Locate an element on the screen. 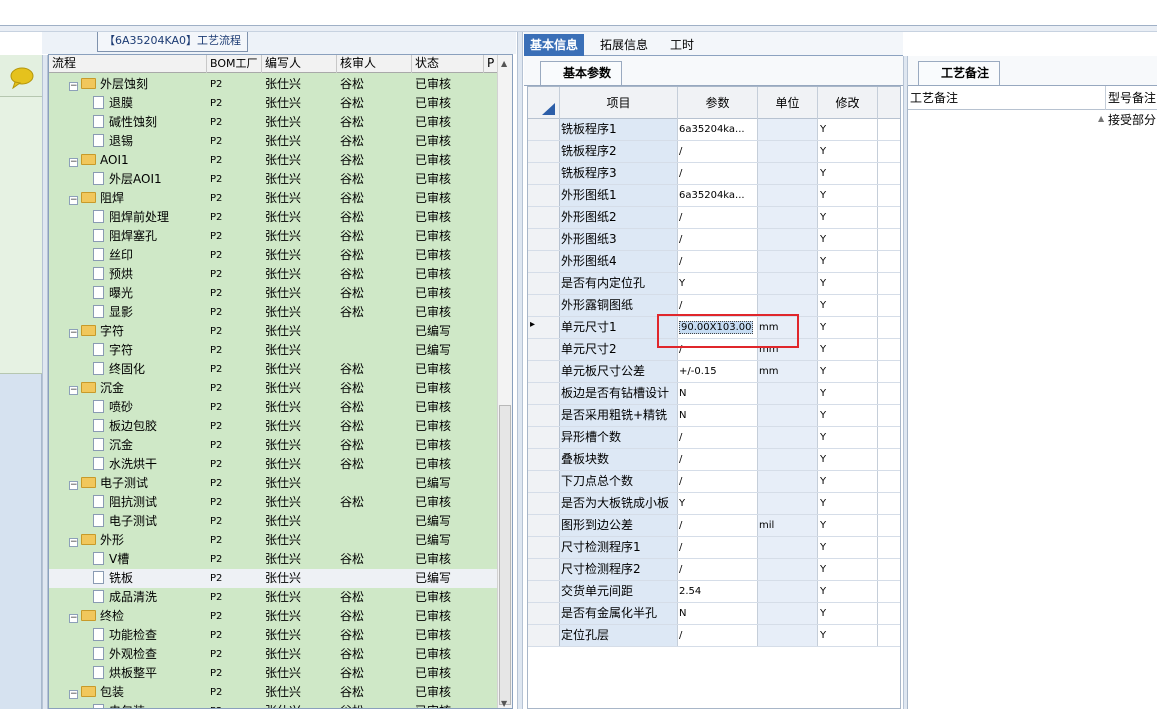  tree-item-row: 阻抗测试 P2 张仕兴 谷松 已审核 is located at coordinates (274, 502).